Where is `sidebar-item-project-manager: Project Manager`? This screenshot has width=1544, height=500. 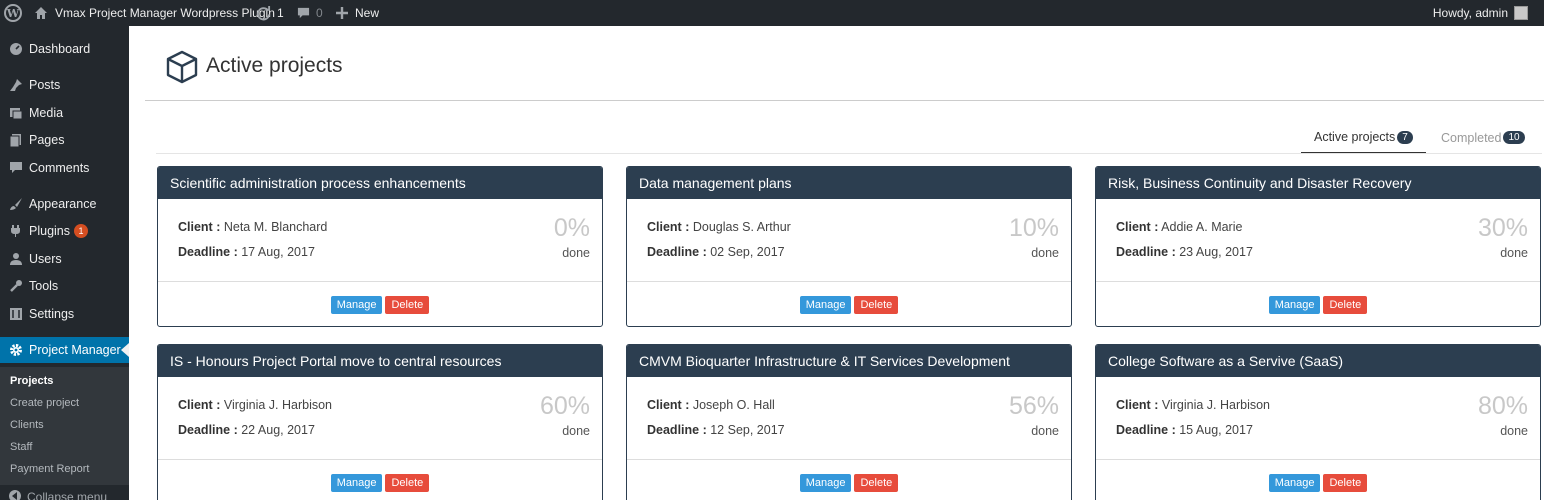 sidebar-item-project-manager: Project Manager is located at coordinates (64, 350).